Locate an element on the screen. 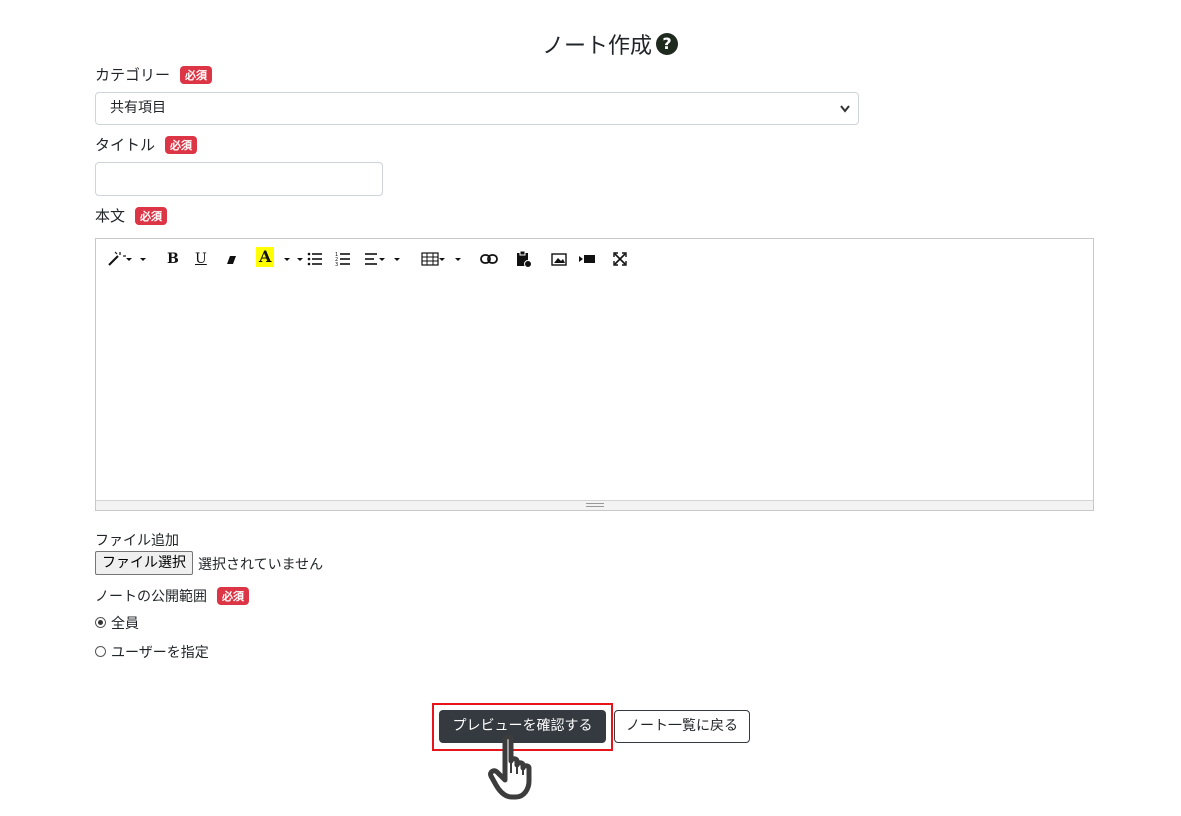 Image resolution: width=1181 pixels, height=816 pixels. grip-icon is located at coordinates (594, 505).